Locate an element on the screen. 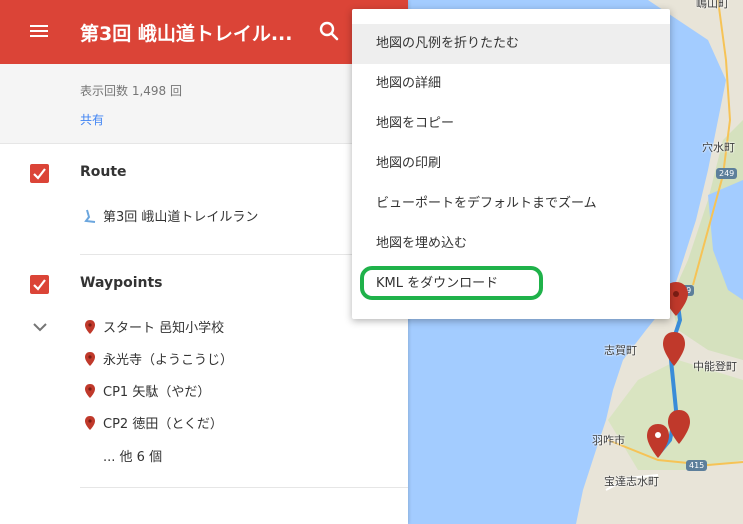 This screenshot has height=524, width=743. search-icon is located at coordinates (330, 32).